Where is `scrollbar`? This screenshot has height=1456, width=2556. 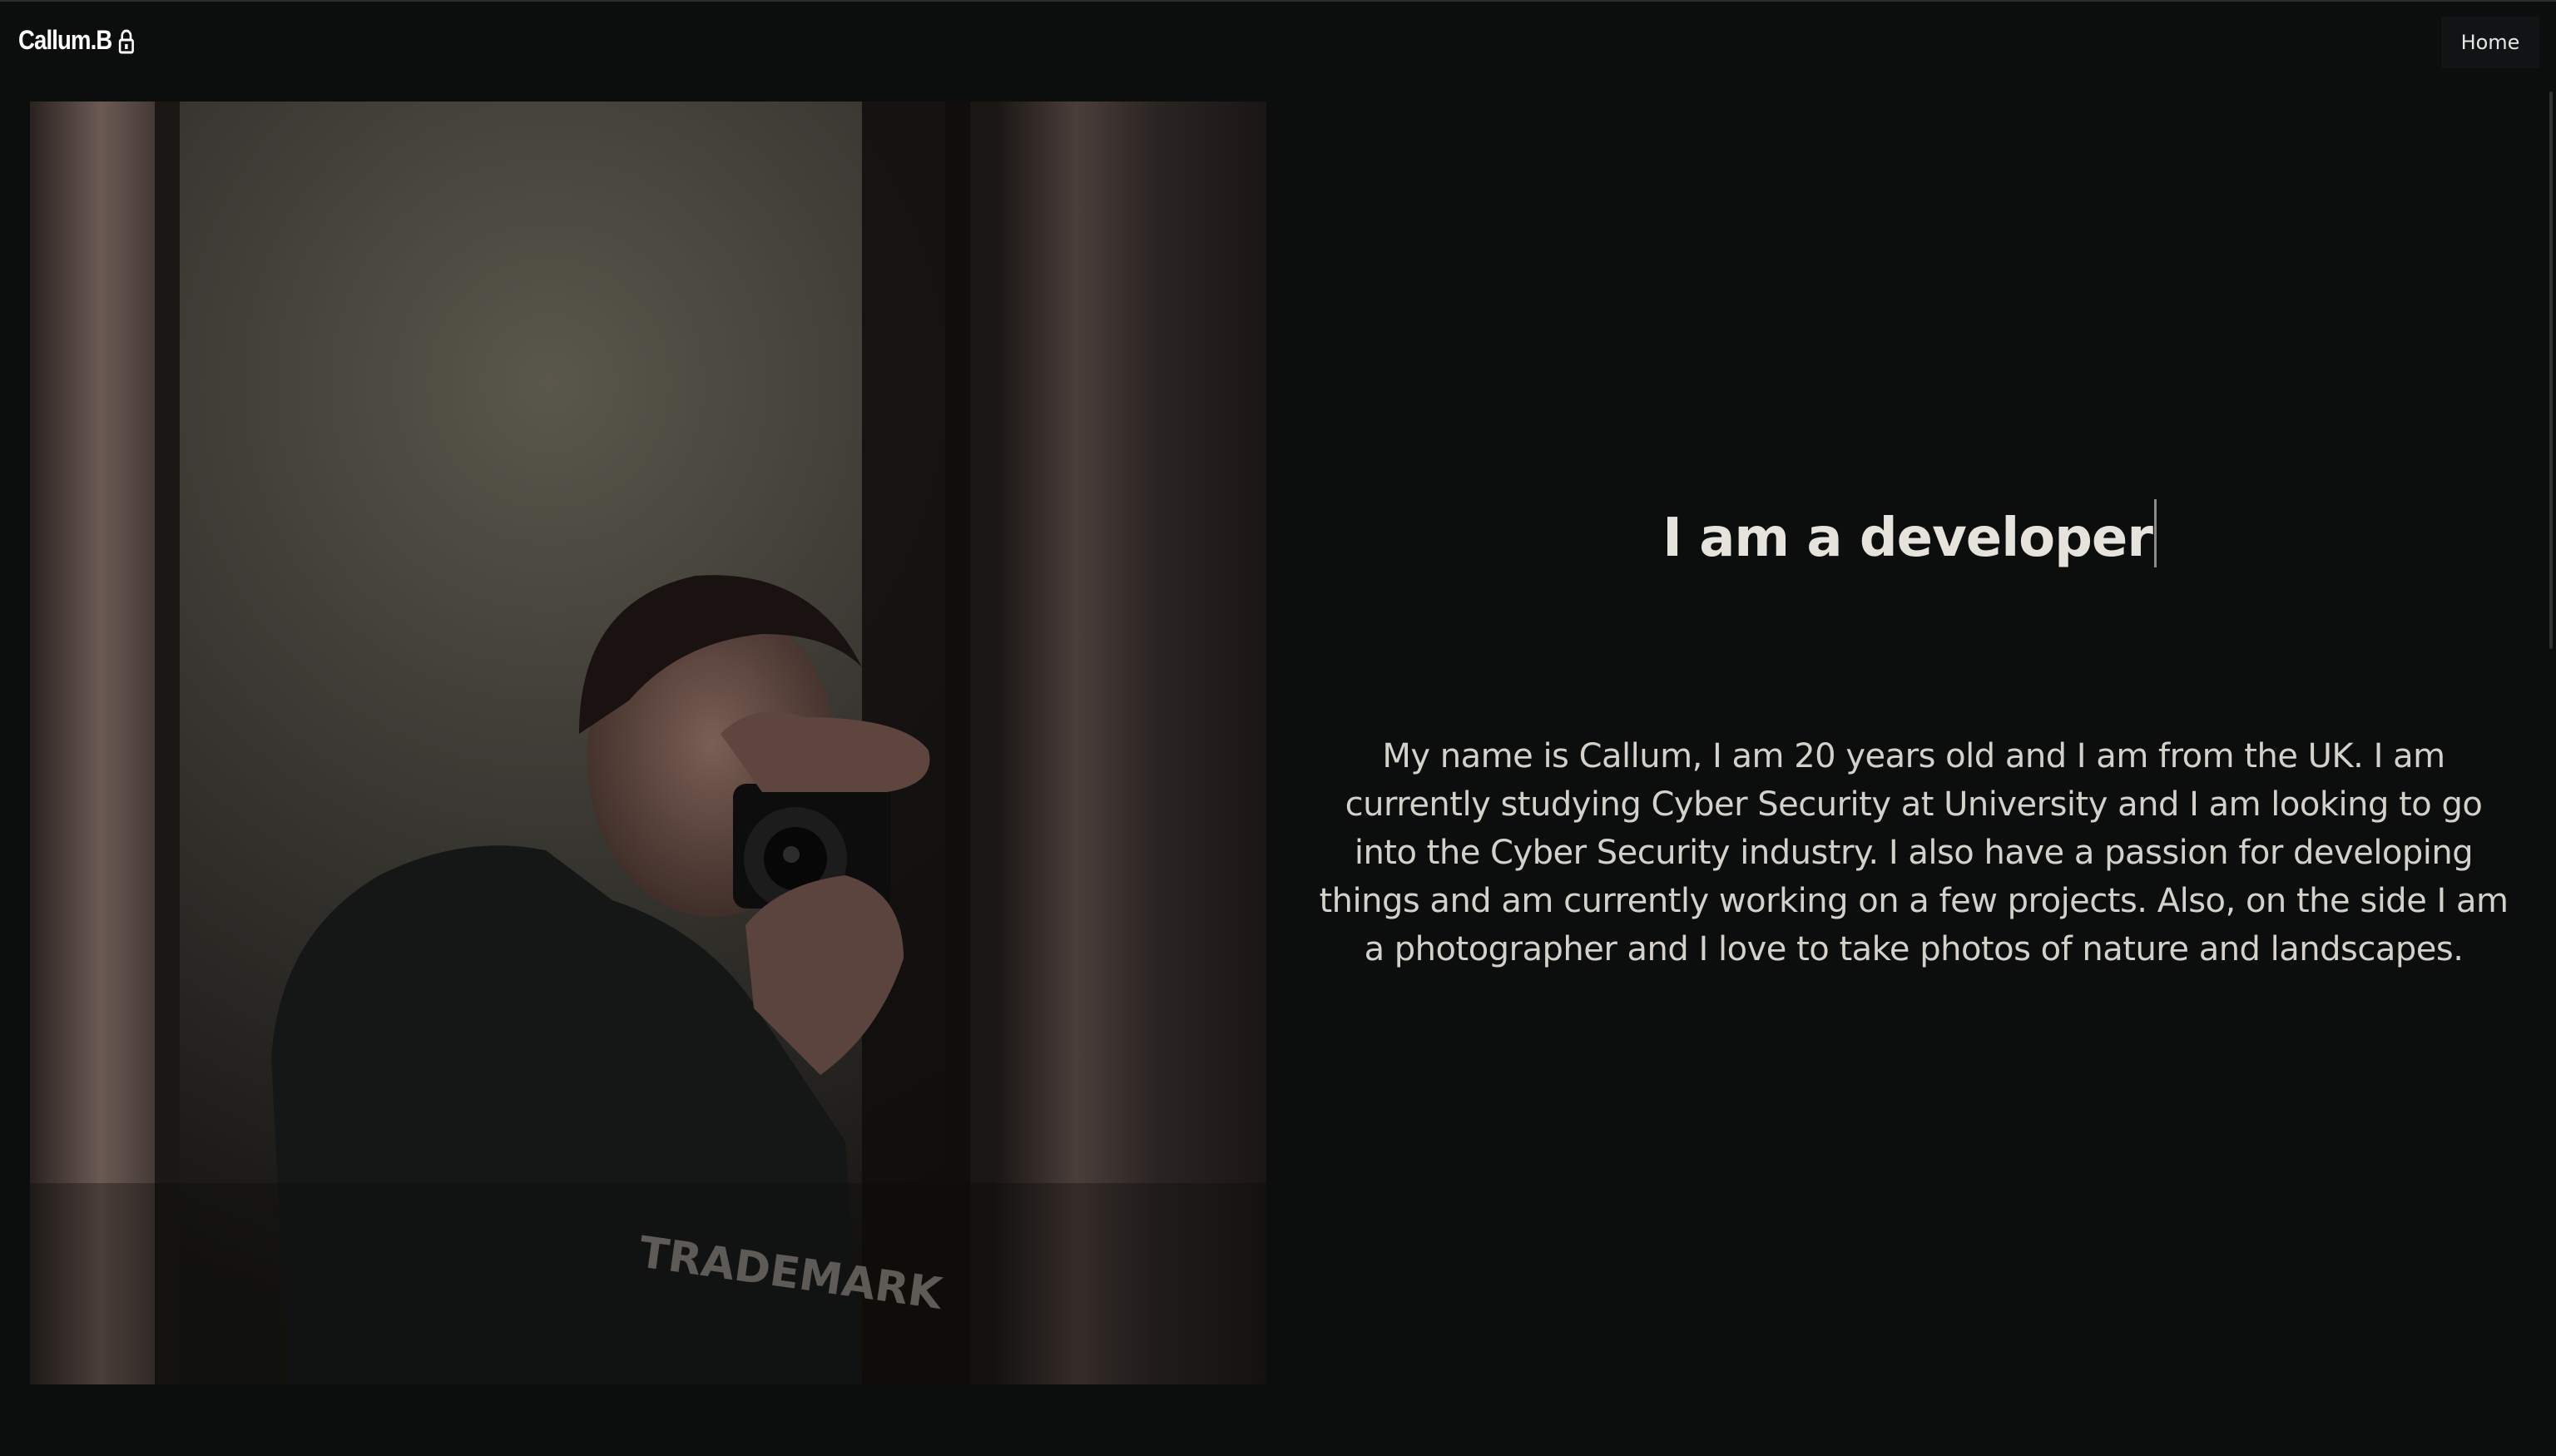 scrollbar is located at coordinates (2551, 370).